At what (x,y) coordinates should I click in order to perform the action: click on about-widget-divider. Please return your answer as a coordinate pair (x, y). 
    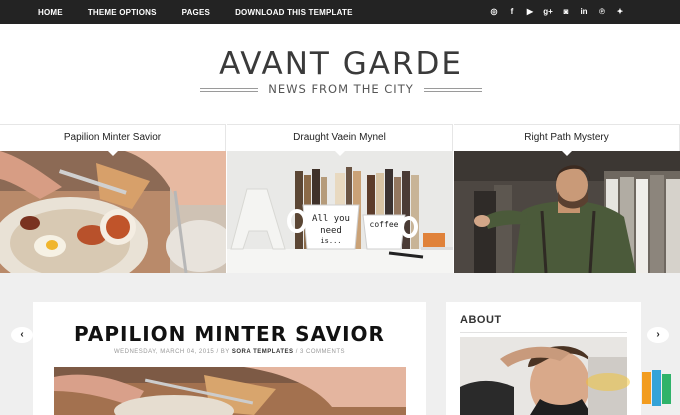
    Looking at the image, I should click on (543, 332).